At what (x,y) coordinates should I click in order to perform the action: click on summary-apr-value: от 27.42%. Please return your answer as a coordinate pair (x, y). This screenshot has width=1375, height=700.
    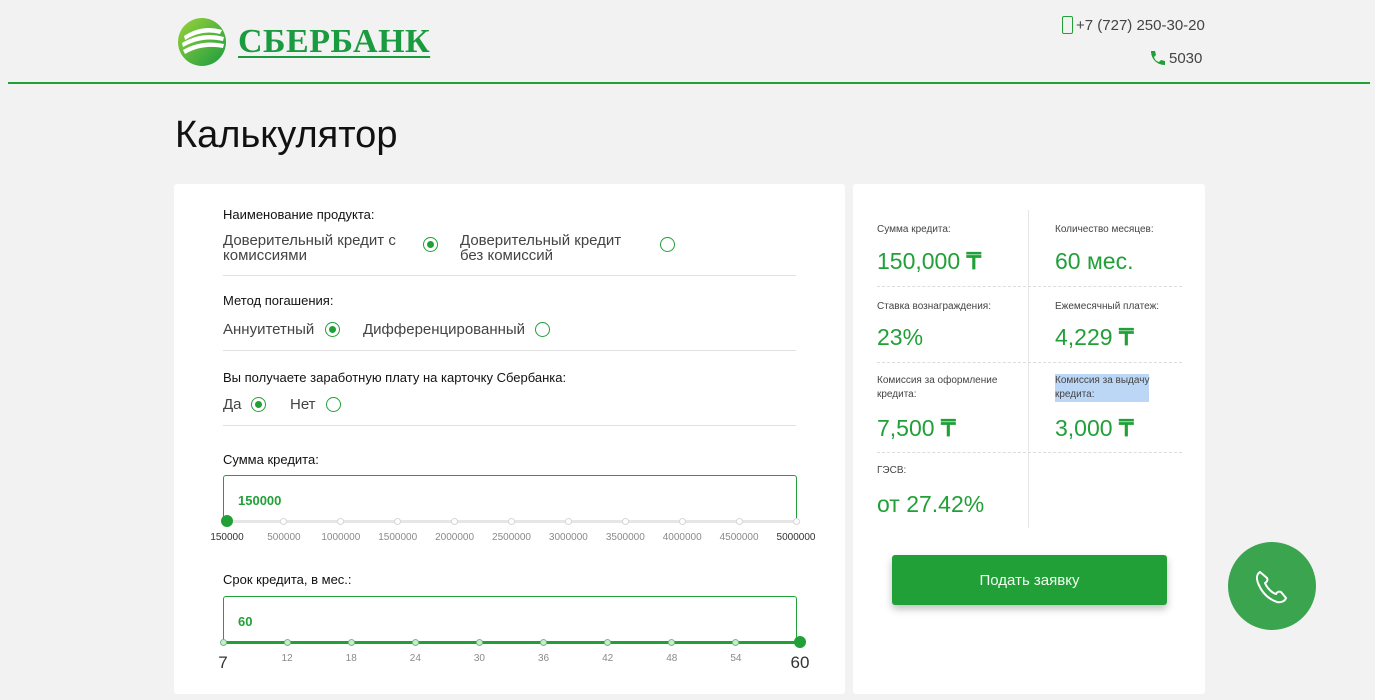
    Looking at the image, I should click on (931, 504).